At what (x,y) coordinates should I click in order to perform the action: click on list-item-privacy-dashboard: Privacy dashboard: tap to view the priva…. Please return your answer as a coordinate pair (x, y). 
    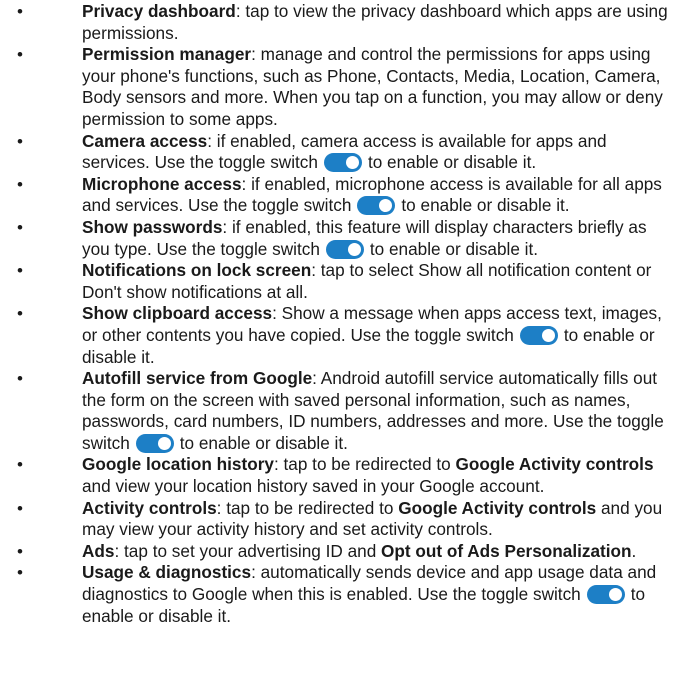
    Looking at the image, I should click on (338, 22).